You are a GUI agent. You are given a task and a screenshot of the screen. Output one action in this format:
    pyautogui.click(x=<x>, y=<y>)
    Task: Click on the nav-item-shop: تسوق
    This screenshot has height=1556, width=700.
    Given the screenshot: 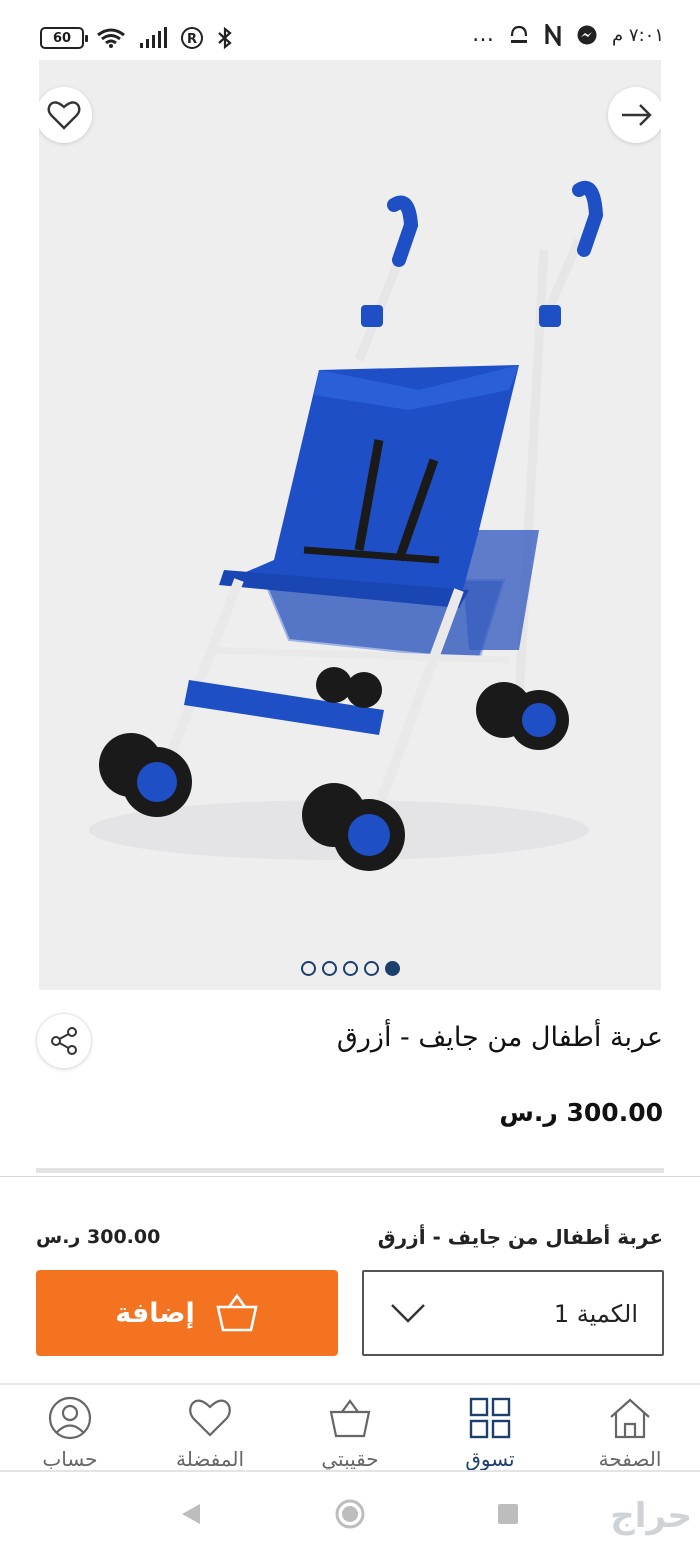 What is the action you would take?
    pyautogui.click(x=490, y=1434)
    